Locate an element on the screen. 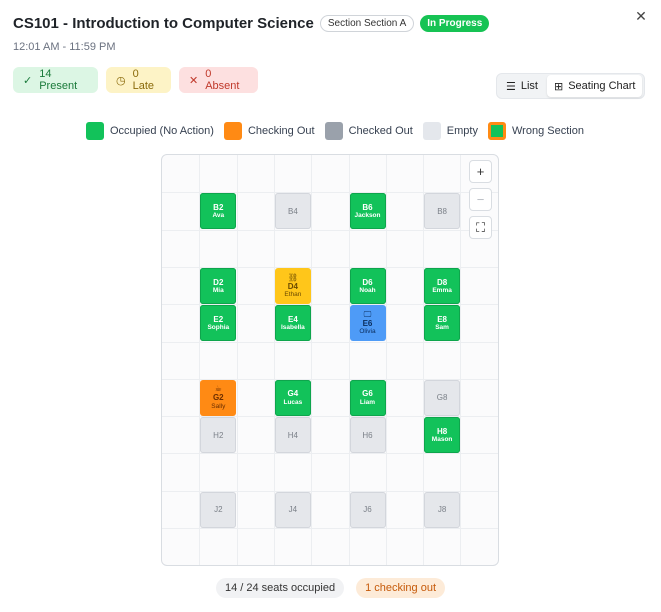 Image resolution: width=661 pixels, height=612 pixels. zoom-controls: + − ⛶ is located at coordinates (480, 199).